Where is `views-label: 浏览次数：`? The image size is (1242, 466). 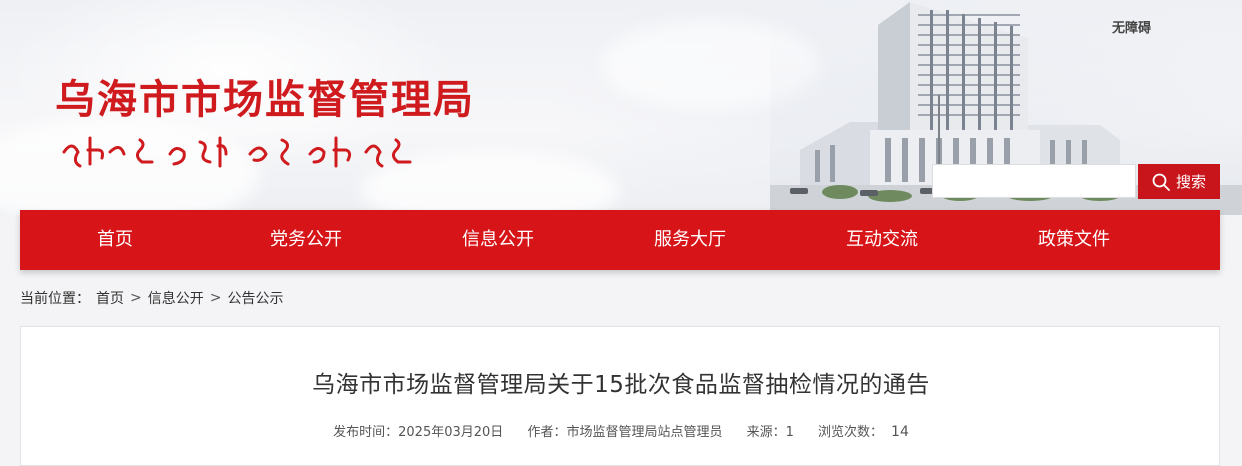 views-label: 浏览次数： is located at coordinates (851, 432).